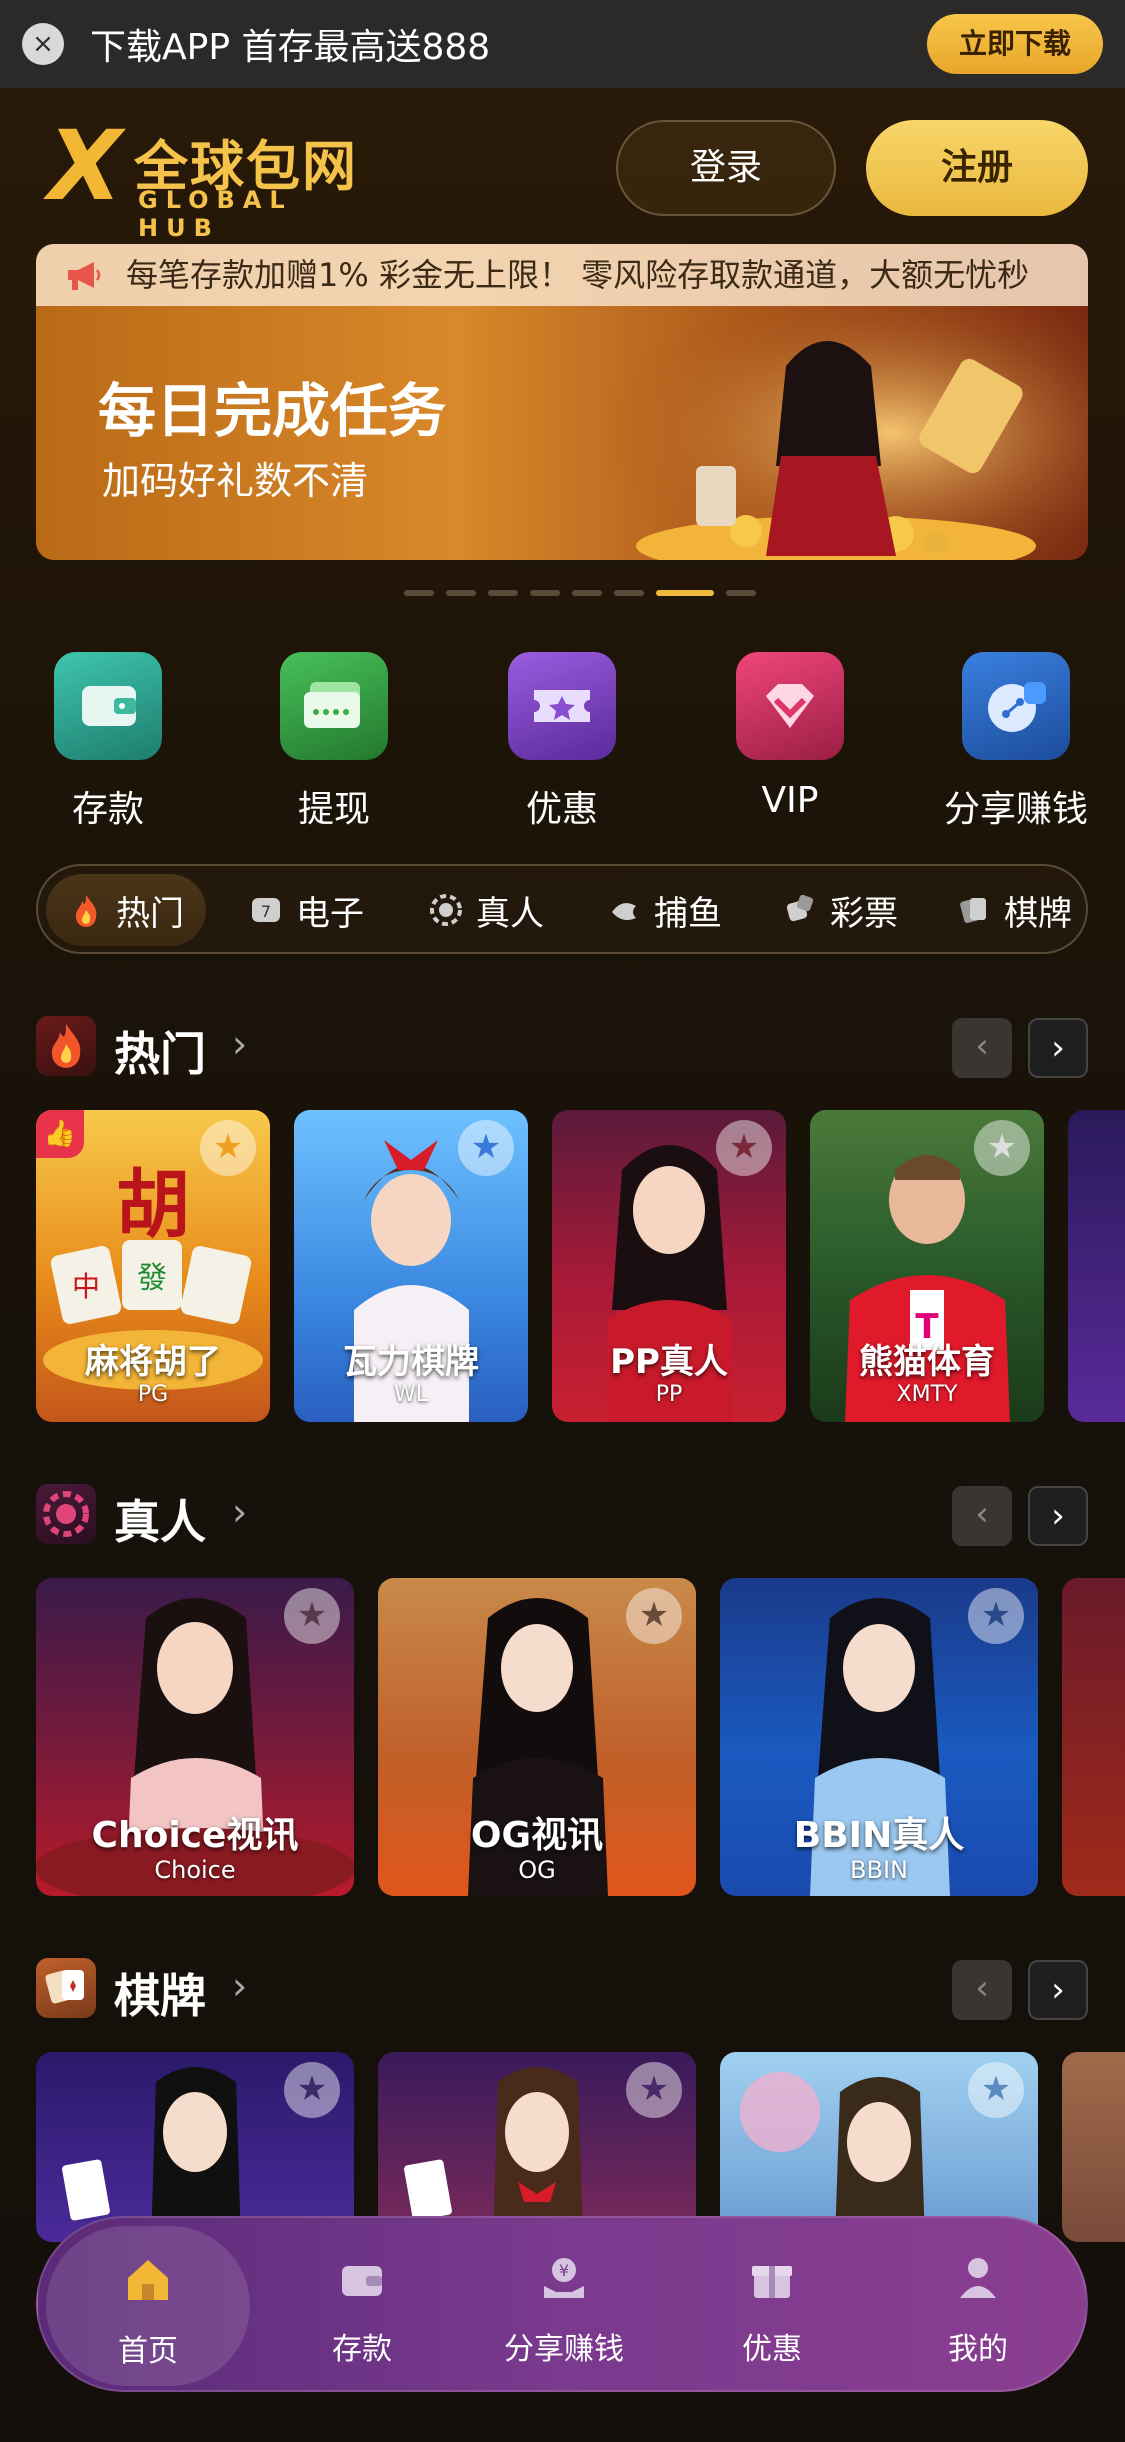 This screenshot has width=1125, height=2442. What do you see at coordinates (578, 275) in the screenshot?
I see `marquee-text: 每笔存款加赠1% 彩金无上限！ 零风险存取款通道，大额无忧秒` at bounding box center [578, 275].